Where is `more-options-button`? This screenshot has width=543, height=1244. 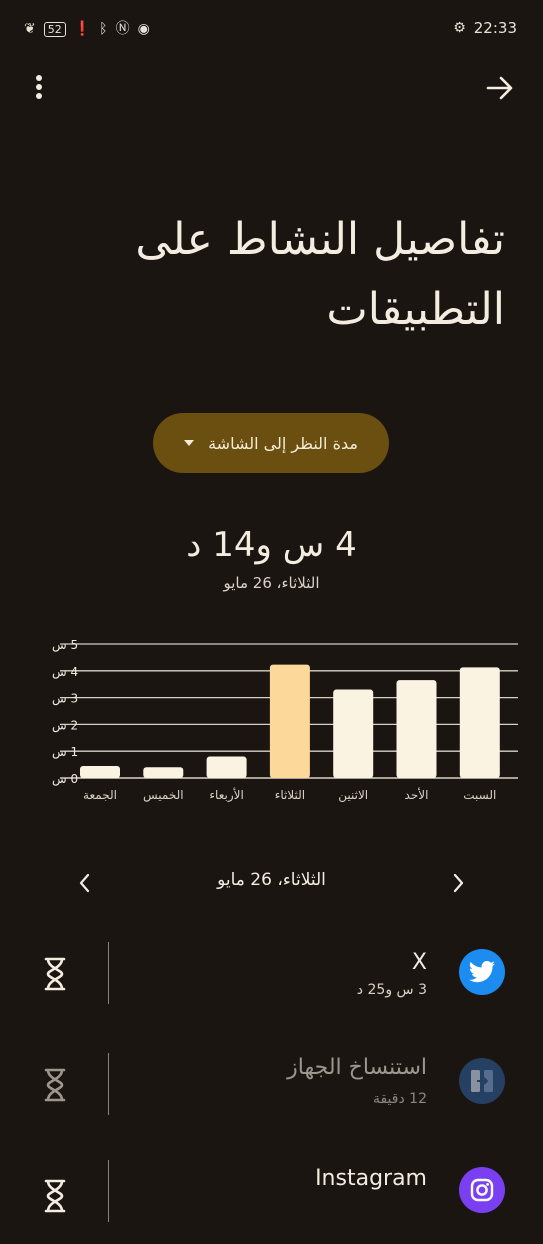 more-options-button is located at coordinates (39, 88).